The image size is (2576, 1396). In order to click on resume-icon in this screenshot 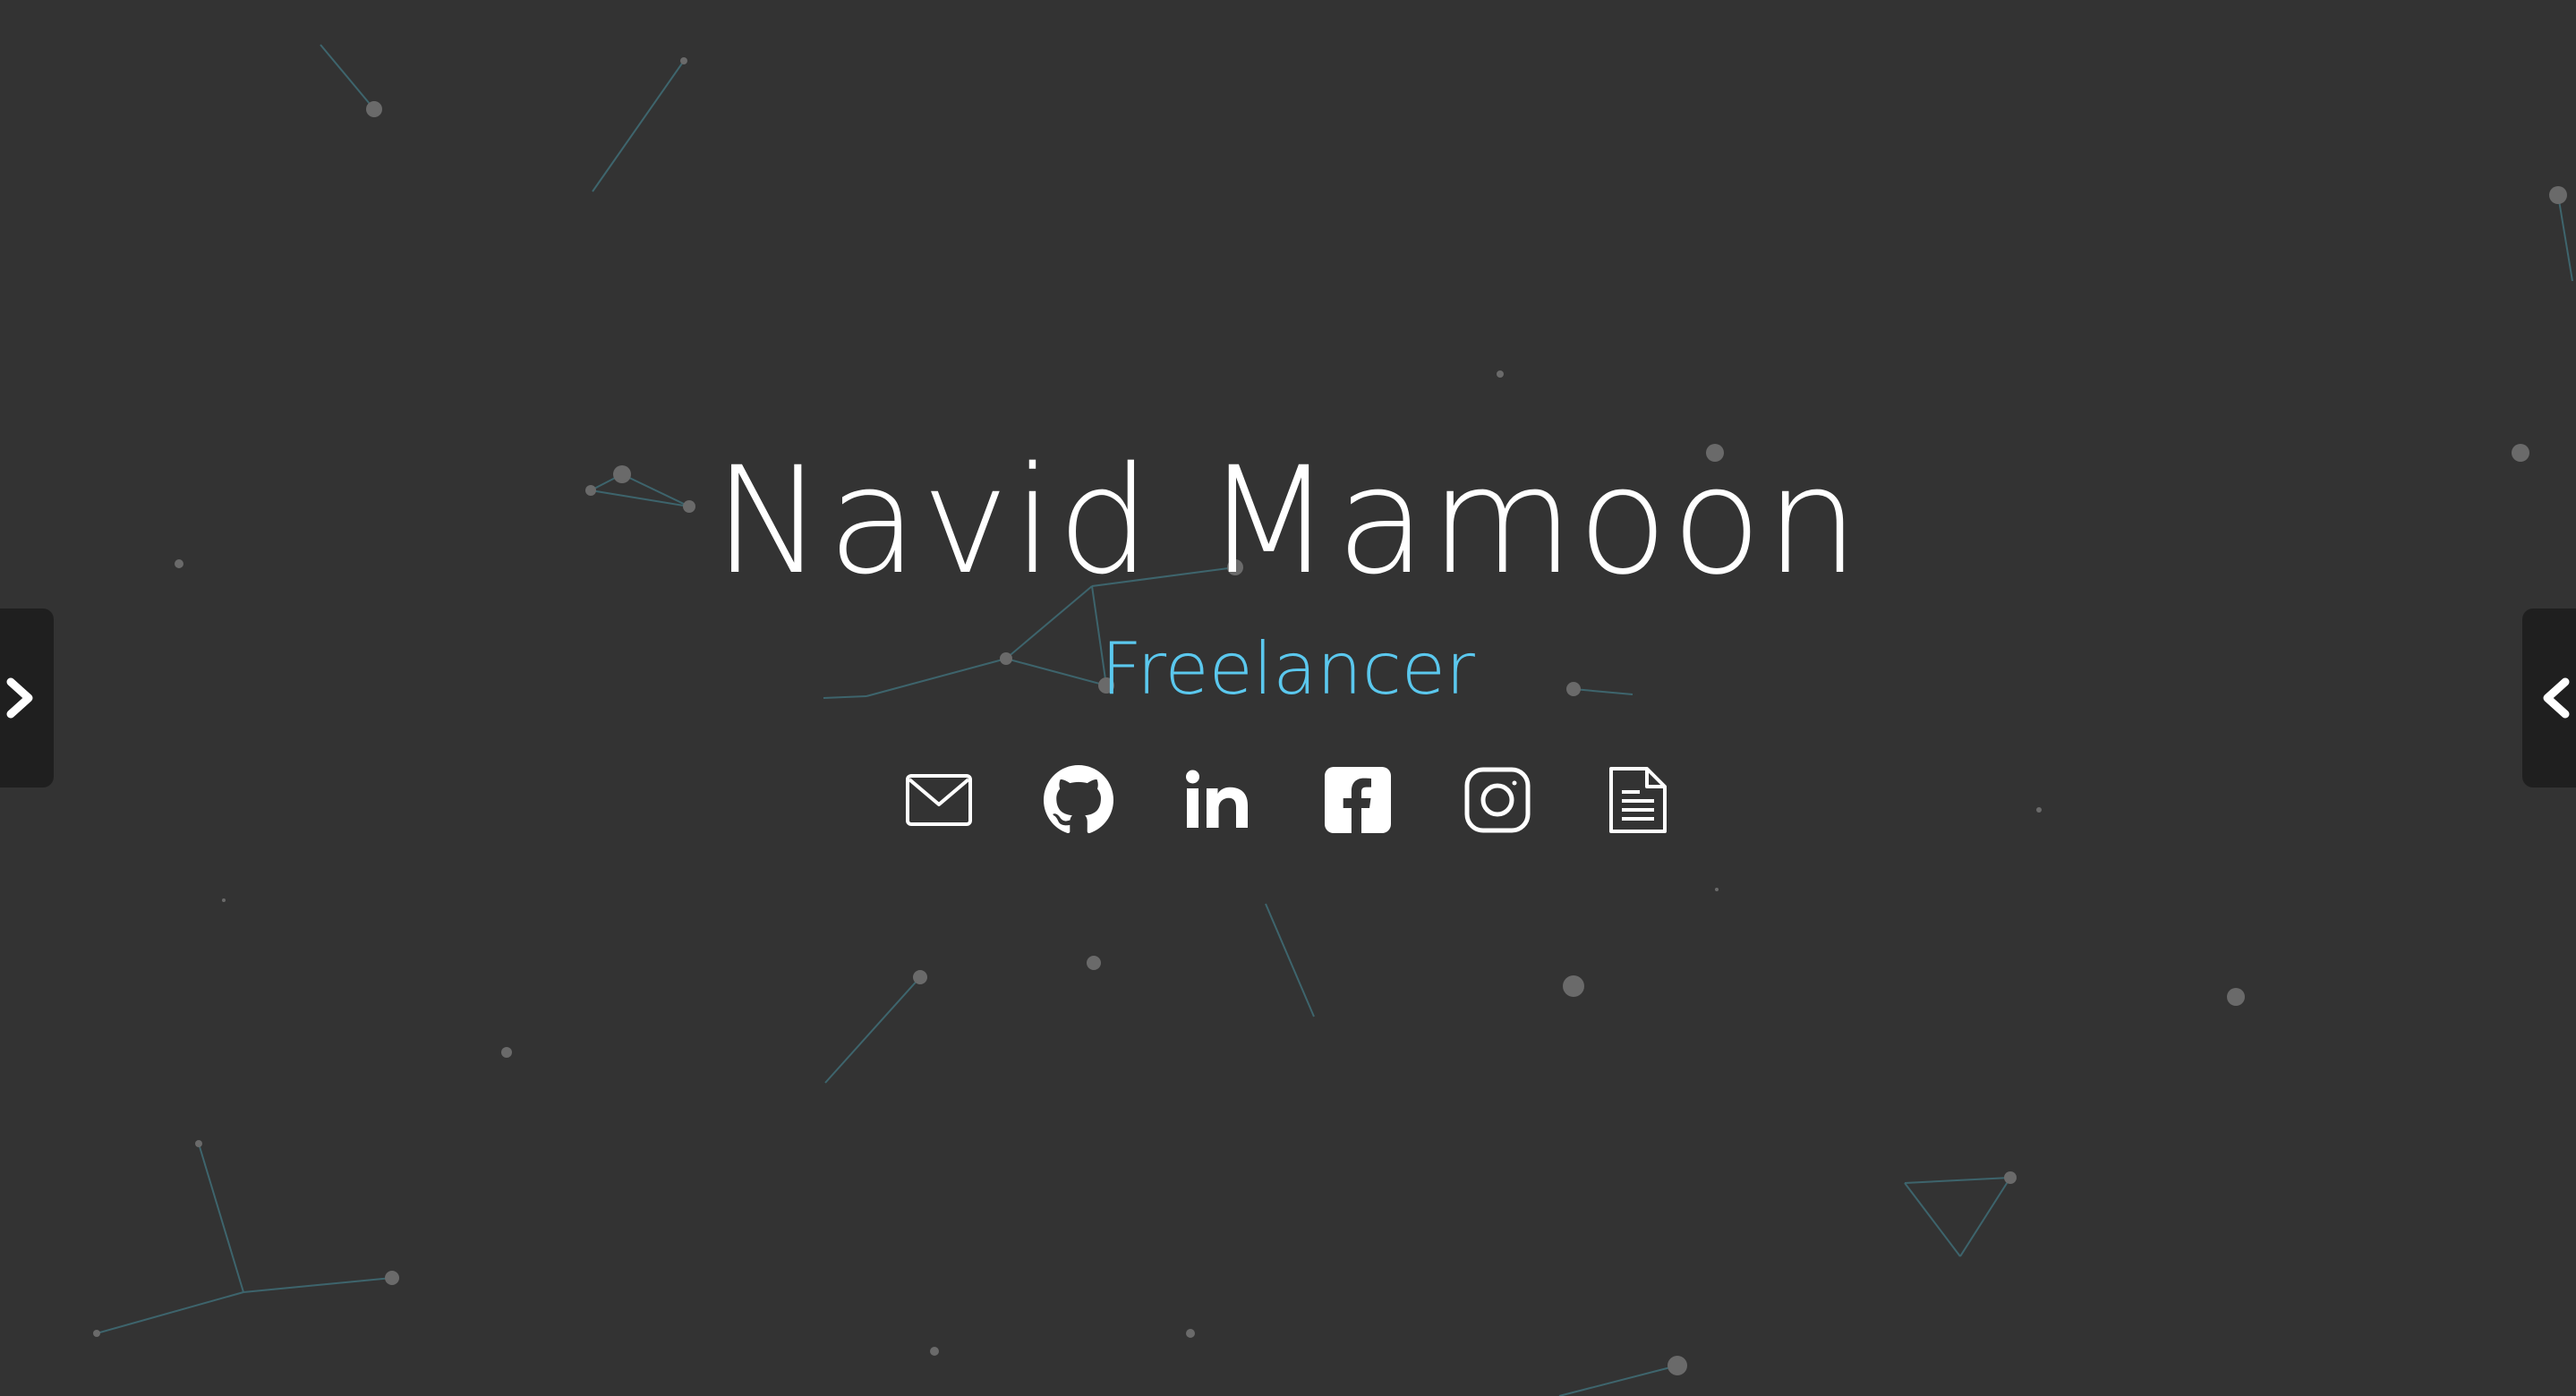, I will do `click(1638, 800)`.